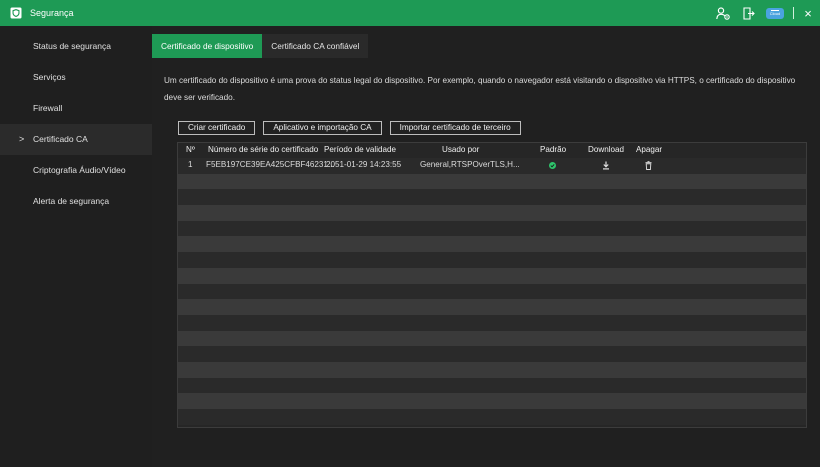  I want to click on logout-icon, so click(749, 13).